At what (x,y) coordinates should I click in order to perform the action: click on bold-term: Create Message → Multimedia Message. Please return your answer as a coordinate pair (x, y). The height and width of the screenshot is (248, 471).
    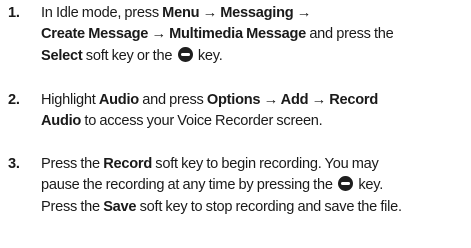
    Looking at the image, I should click on (174, 34).